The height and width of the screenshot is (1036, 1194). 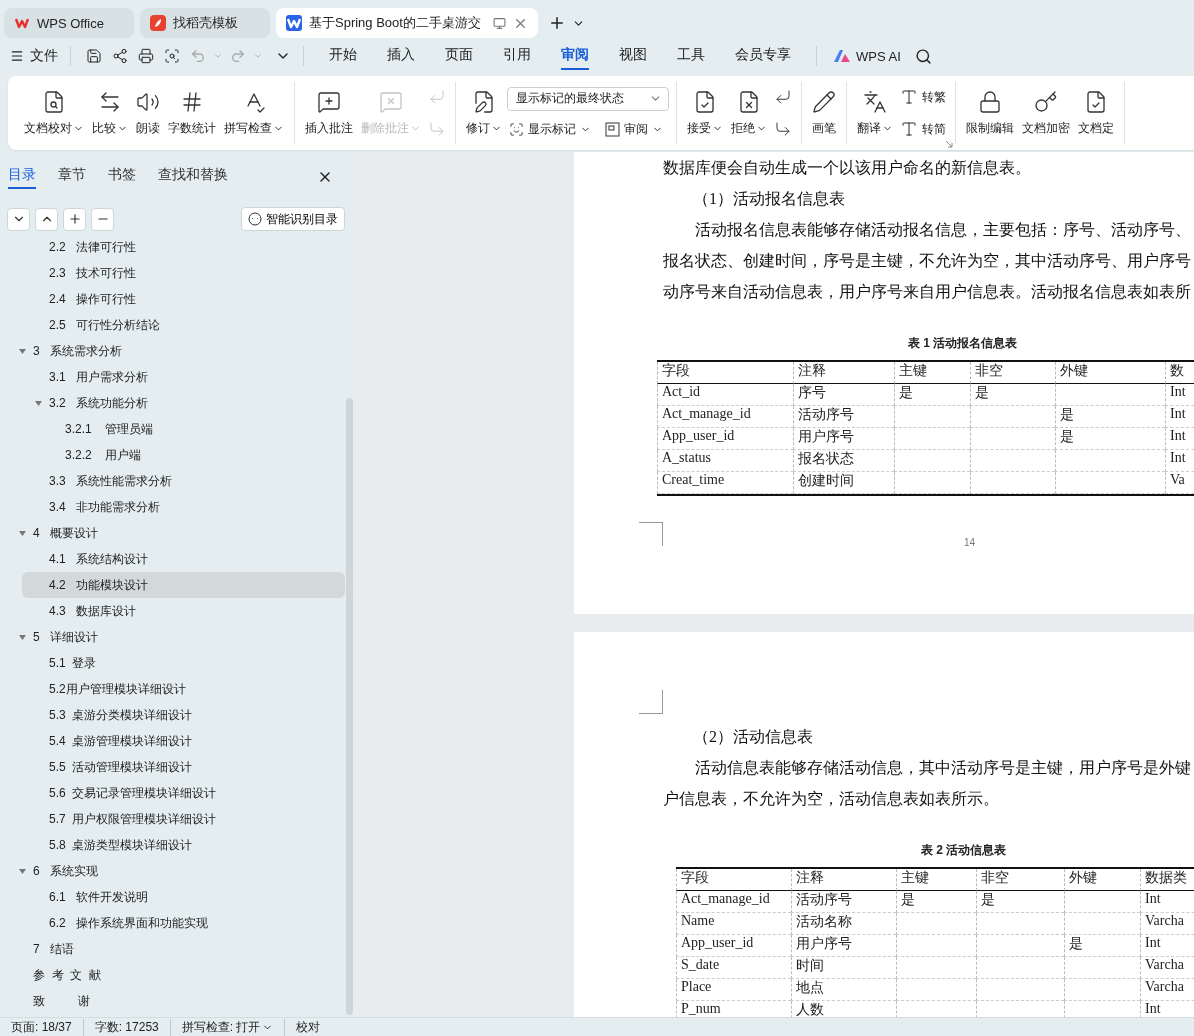 I want to click on outline-item: 2.5 可行性分析结论, so click(x=183, y=325).